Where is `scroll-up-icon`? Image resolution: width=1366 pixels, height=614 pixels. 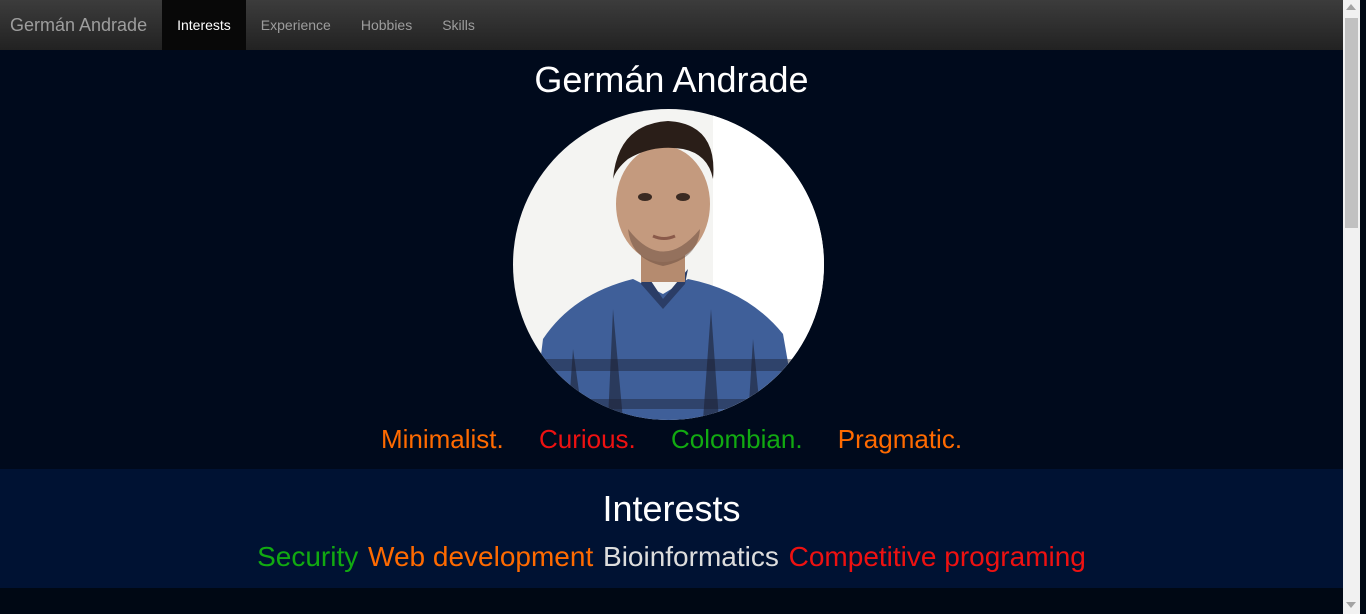
scroll-up-icon is located at coordinates (1351, 7).